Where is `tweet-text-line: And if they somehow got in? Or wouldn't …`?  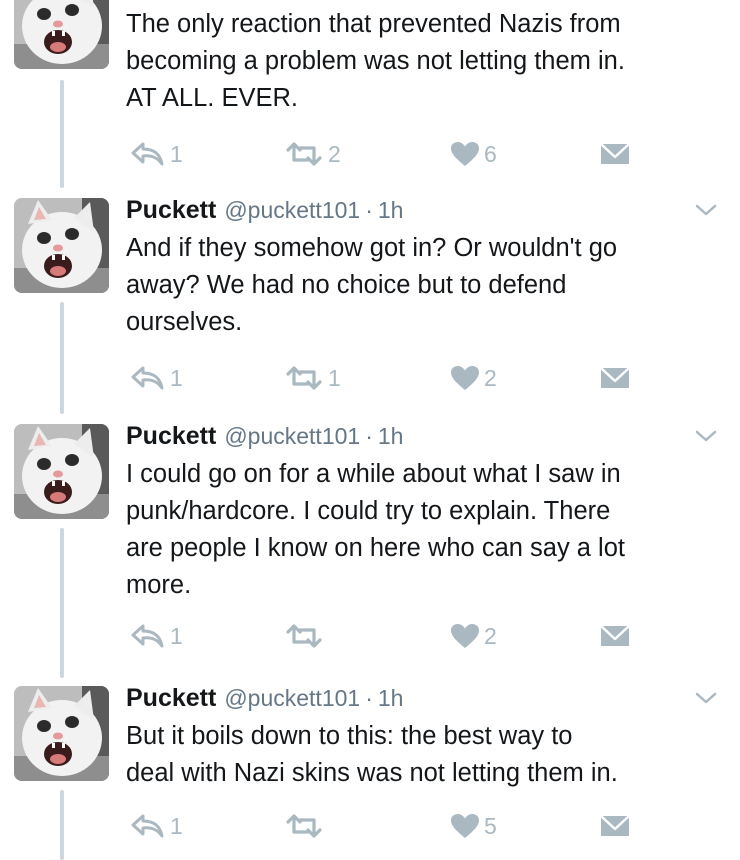
tweet-text-line: And if they somehow got in? Or wouldn't … is located at coordinates (372, 248).